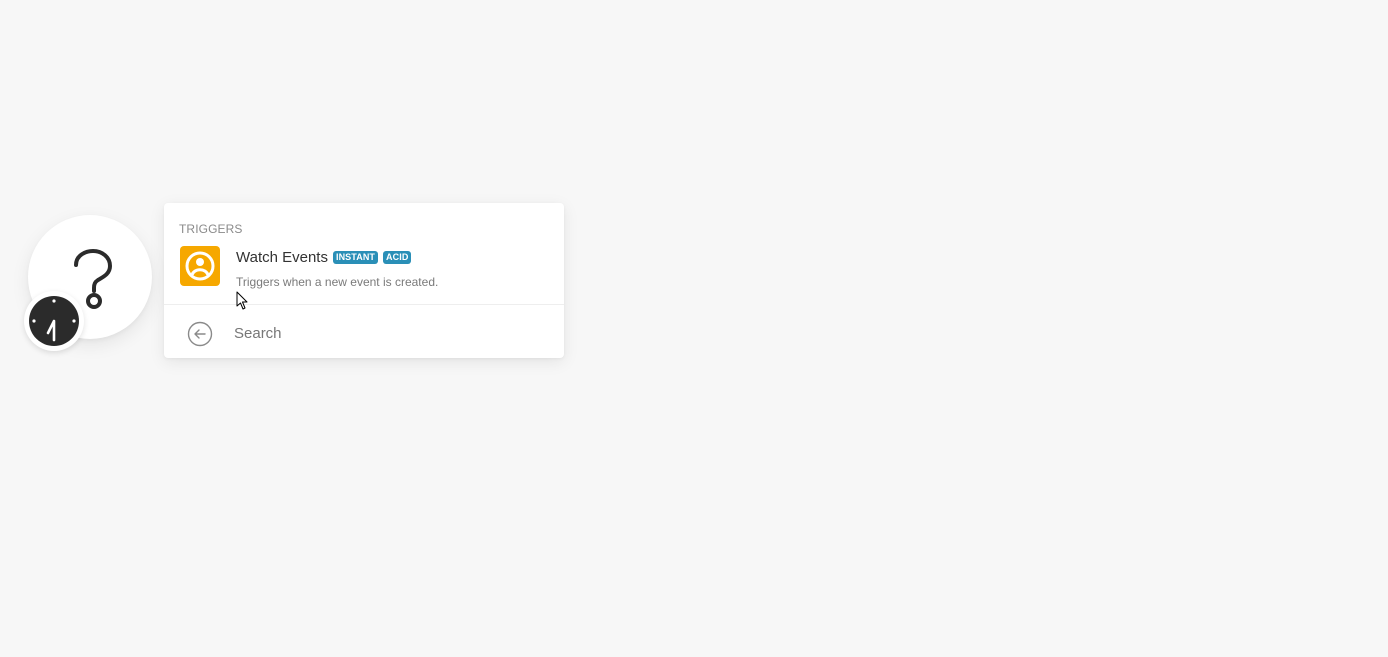 The width and height of the screenshot is (1388, 657). Describe the element at coordinates (389, 333) in the screenshot. I see `search-input` at that location.